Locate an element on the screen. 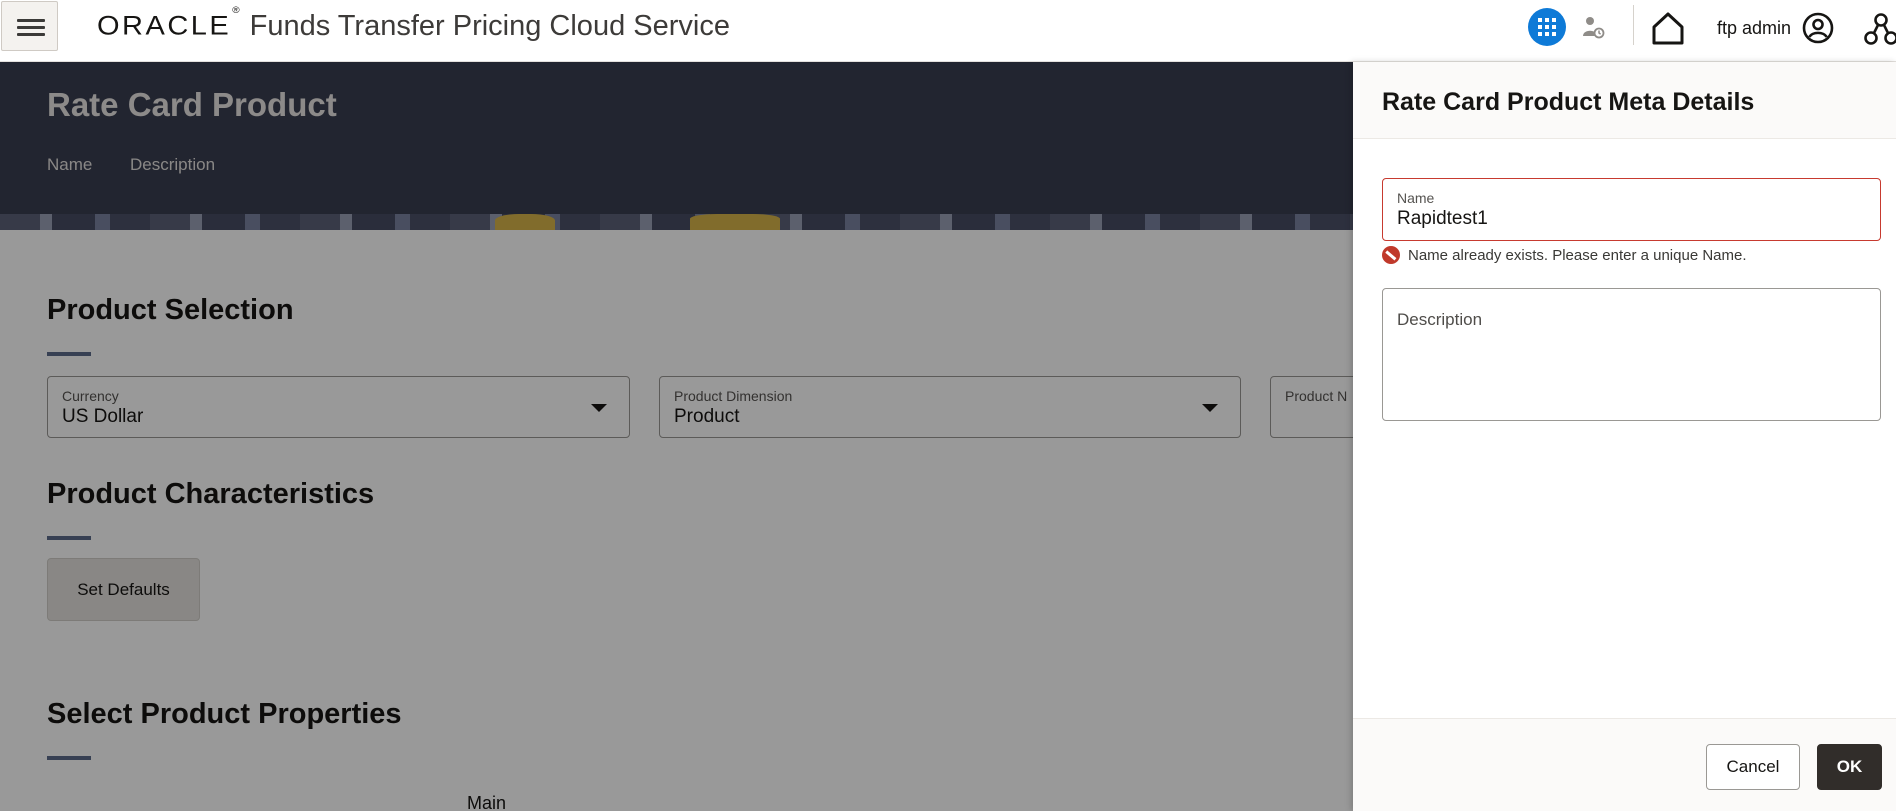 This screenshot has height=811, width=1896. description-field-label: Description is located at coordinates (1440, 319).